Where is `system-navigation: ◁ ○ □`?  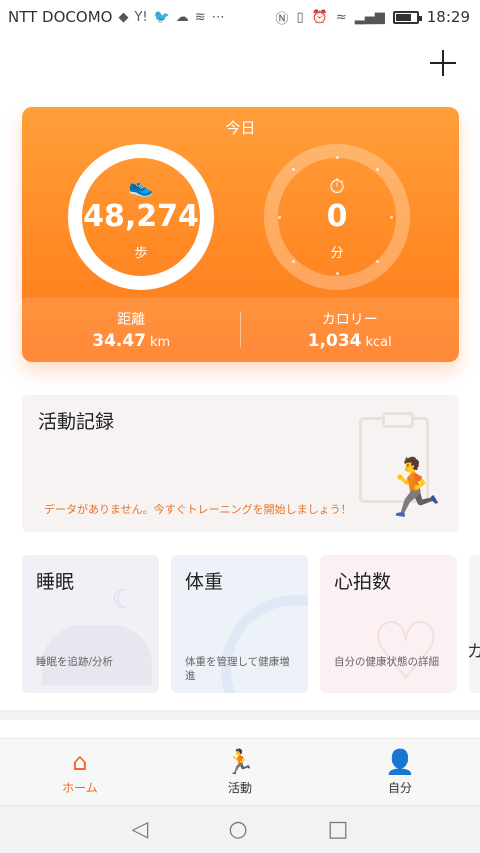 system-navigation: ◁ ○ □ is located at coordinates (240, 829).